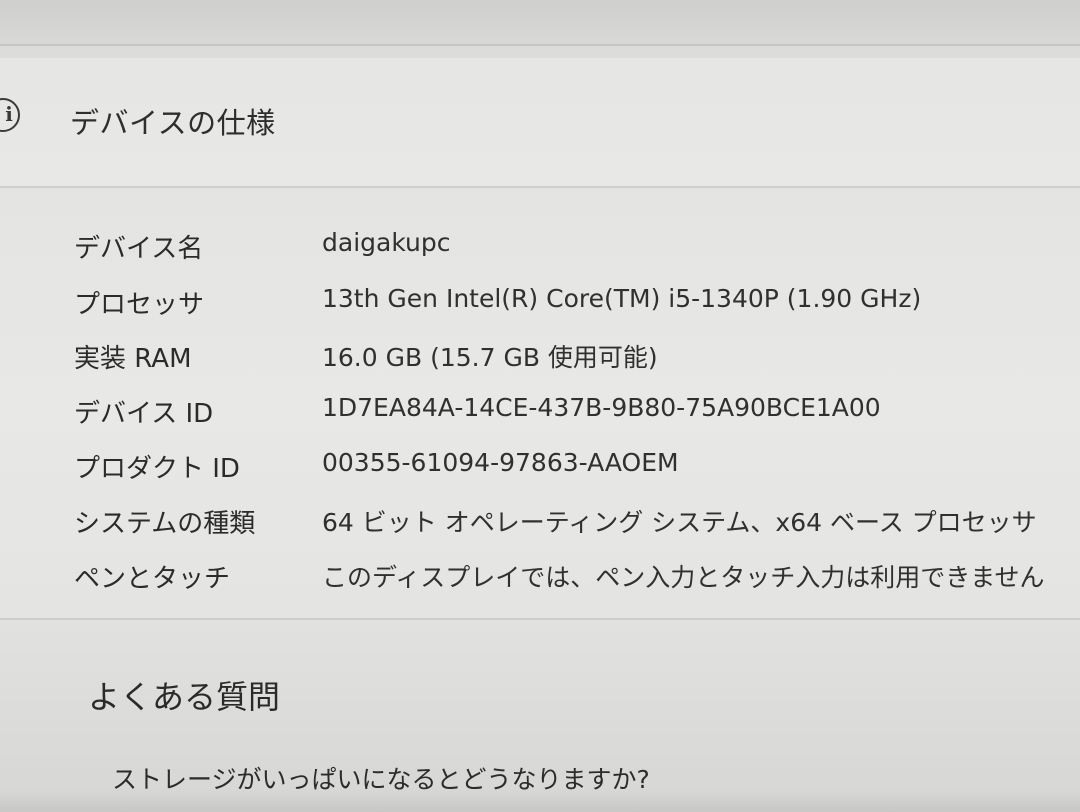 The image size is (1080, 812). Describe the element at coordinates (679, 522) in the screenshot. I see `spec-value: 64 ビット オペレーティング システム、x64 ベース プロセッサ` at that location.